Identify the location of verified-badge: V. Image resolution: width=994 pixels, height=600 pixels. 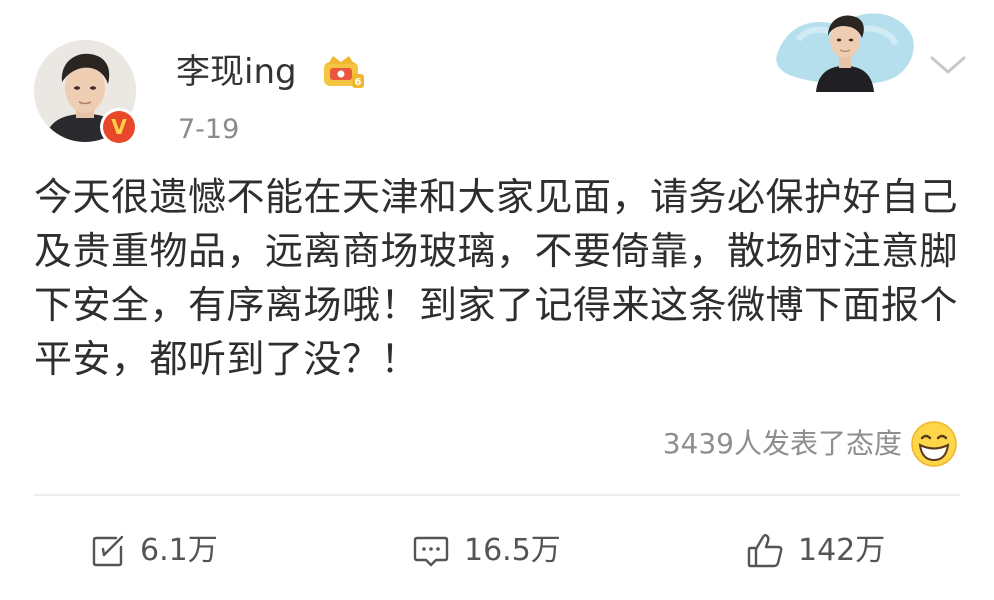
(119, 127).